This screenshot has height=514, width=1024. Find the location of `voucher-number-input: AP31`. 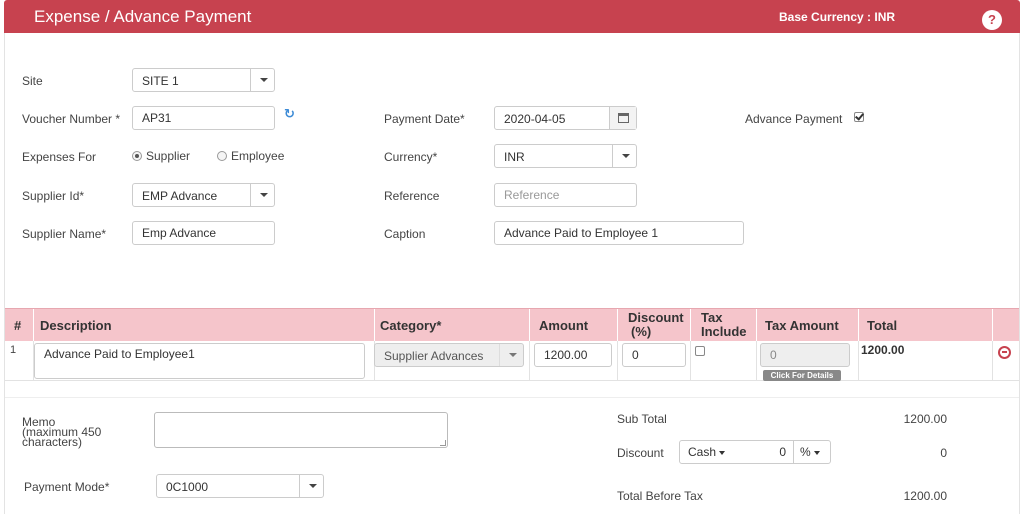

voucher-number-input: AP31 is located at coordinates (203, 118).